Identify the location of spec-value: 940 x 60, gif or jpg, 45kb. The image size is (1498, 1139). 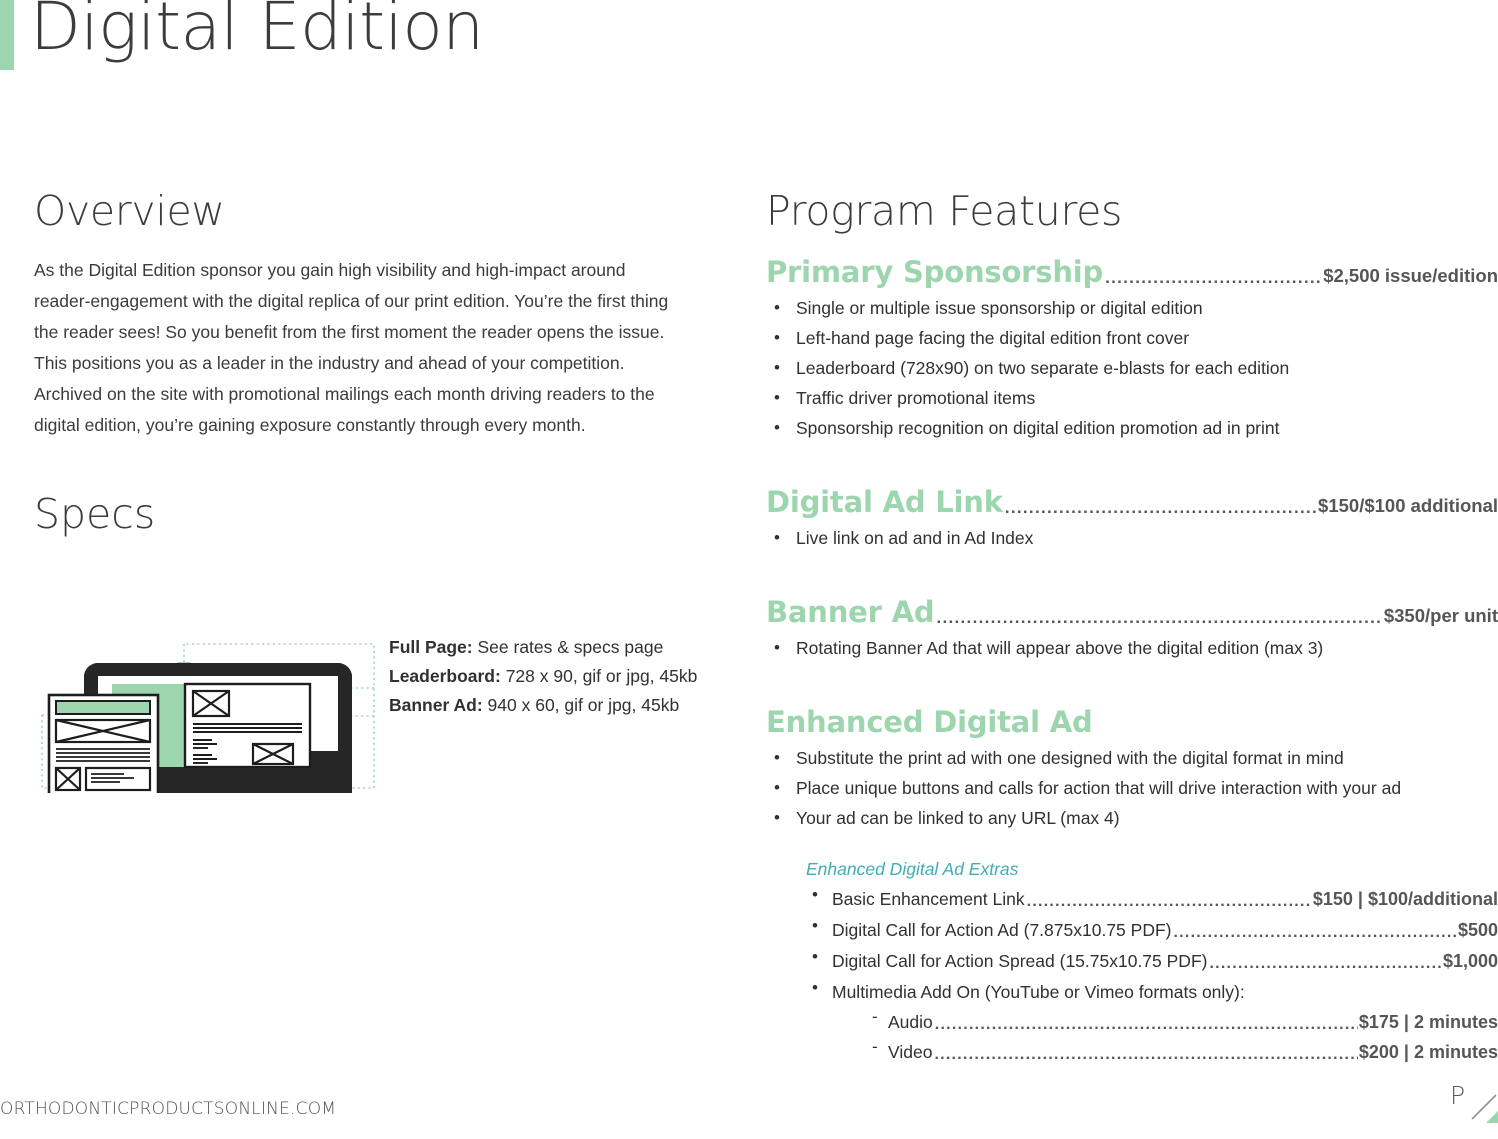
(583, 705).